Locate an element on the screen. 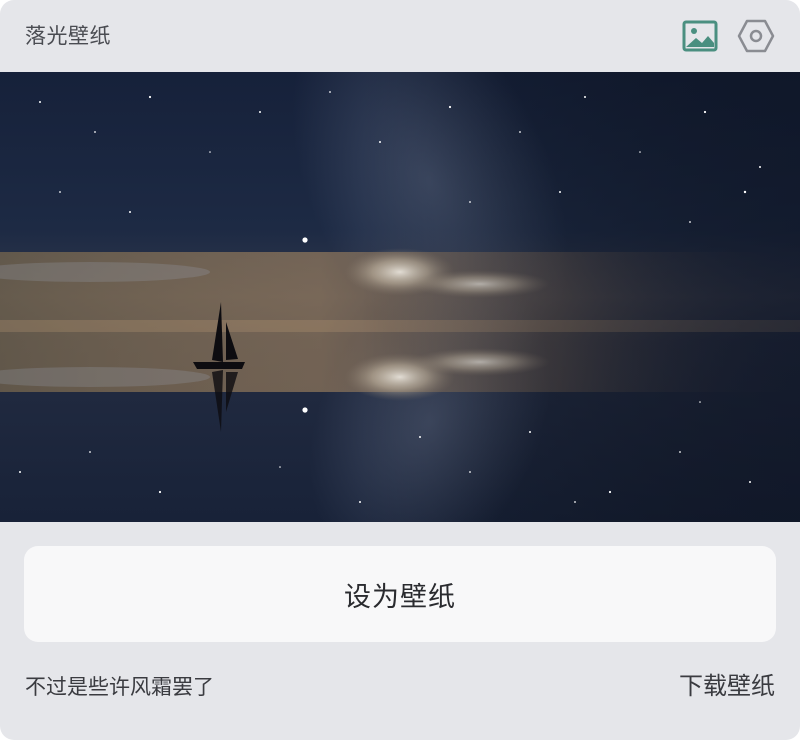 The image size is (800, 740). hexagon-settings-icon is located at coordinates (756, 36).